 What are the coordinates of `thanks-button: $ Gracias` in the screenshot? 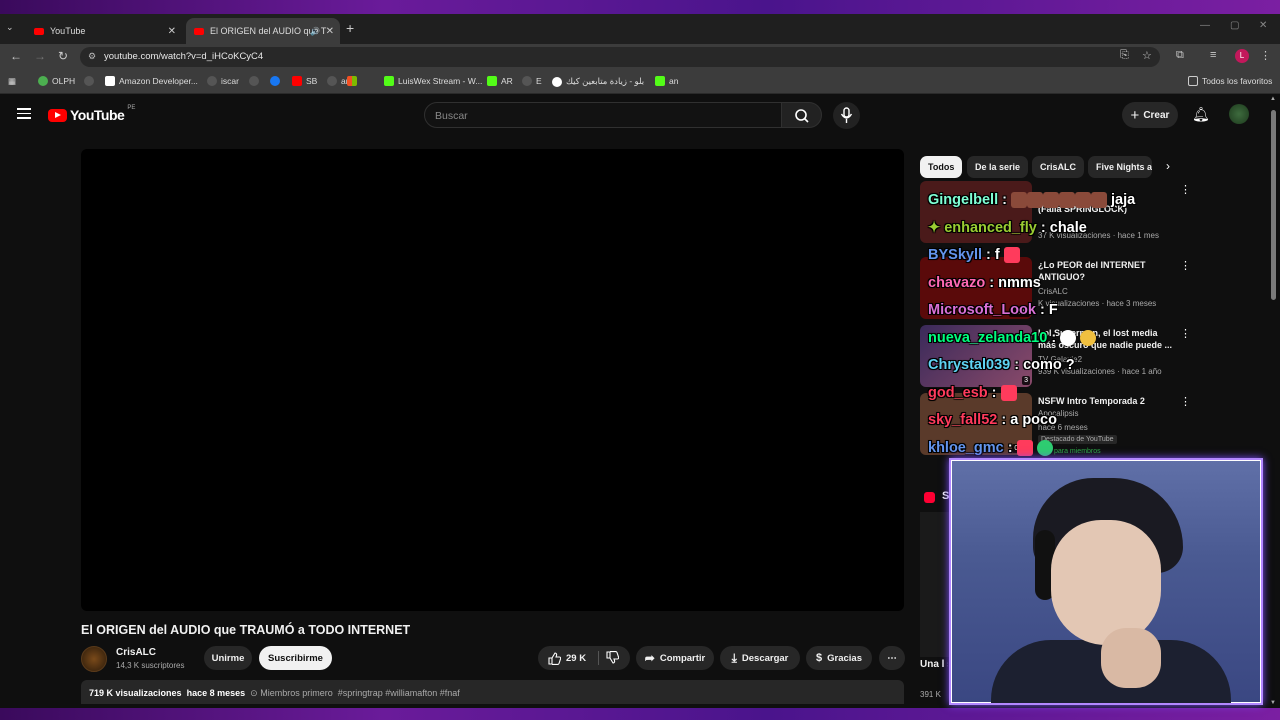 It's located at (839, 658).